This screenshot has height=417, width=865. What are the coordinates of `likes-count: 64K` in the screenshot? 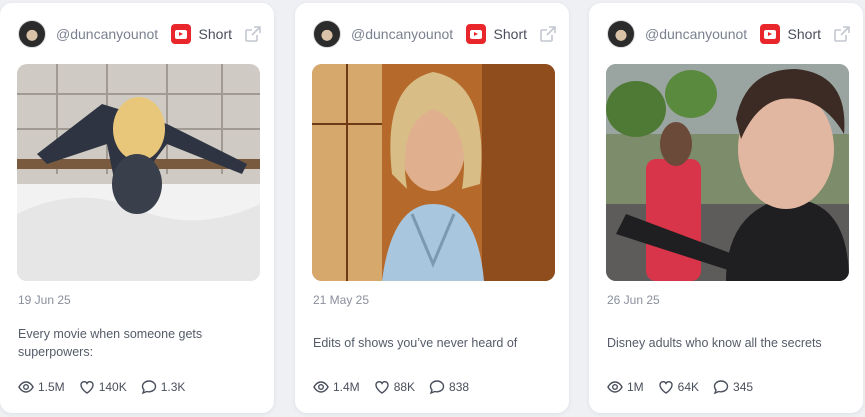 It's located at (688, 387).